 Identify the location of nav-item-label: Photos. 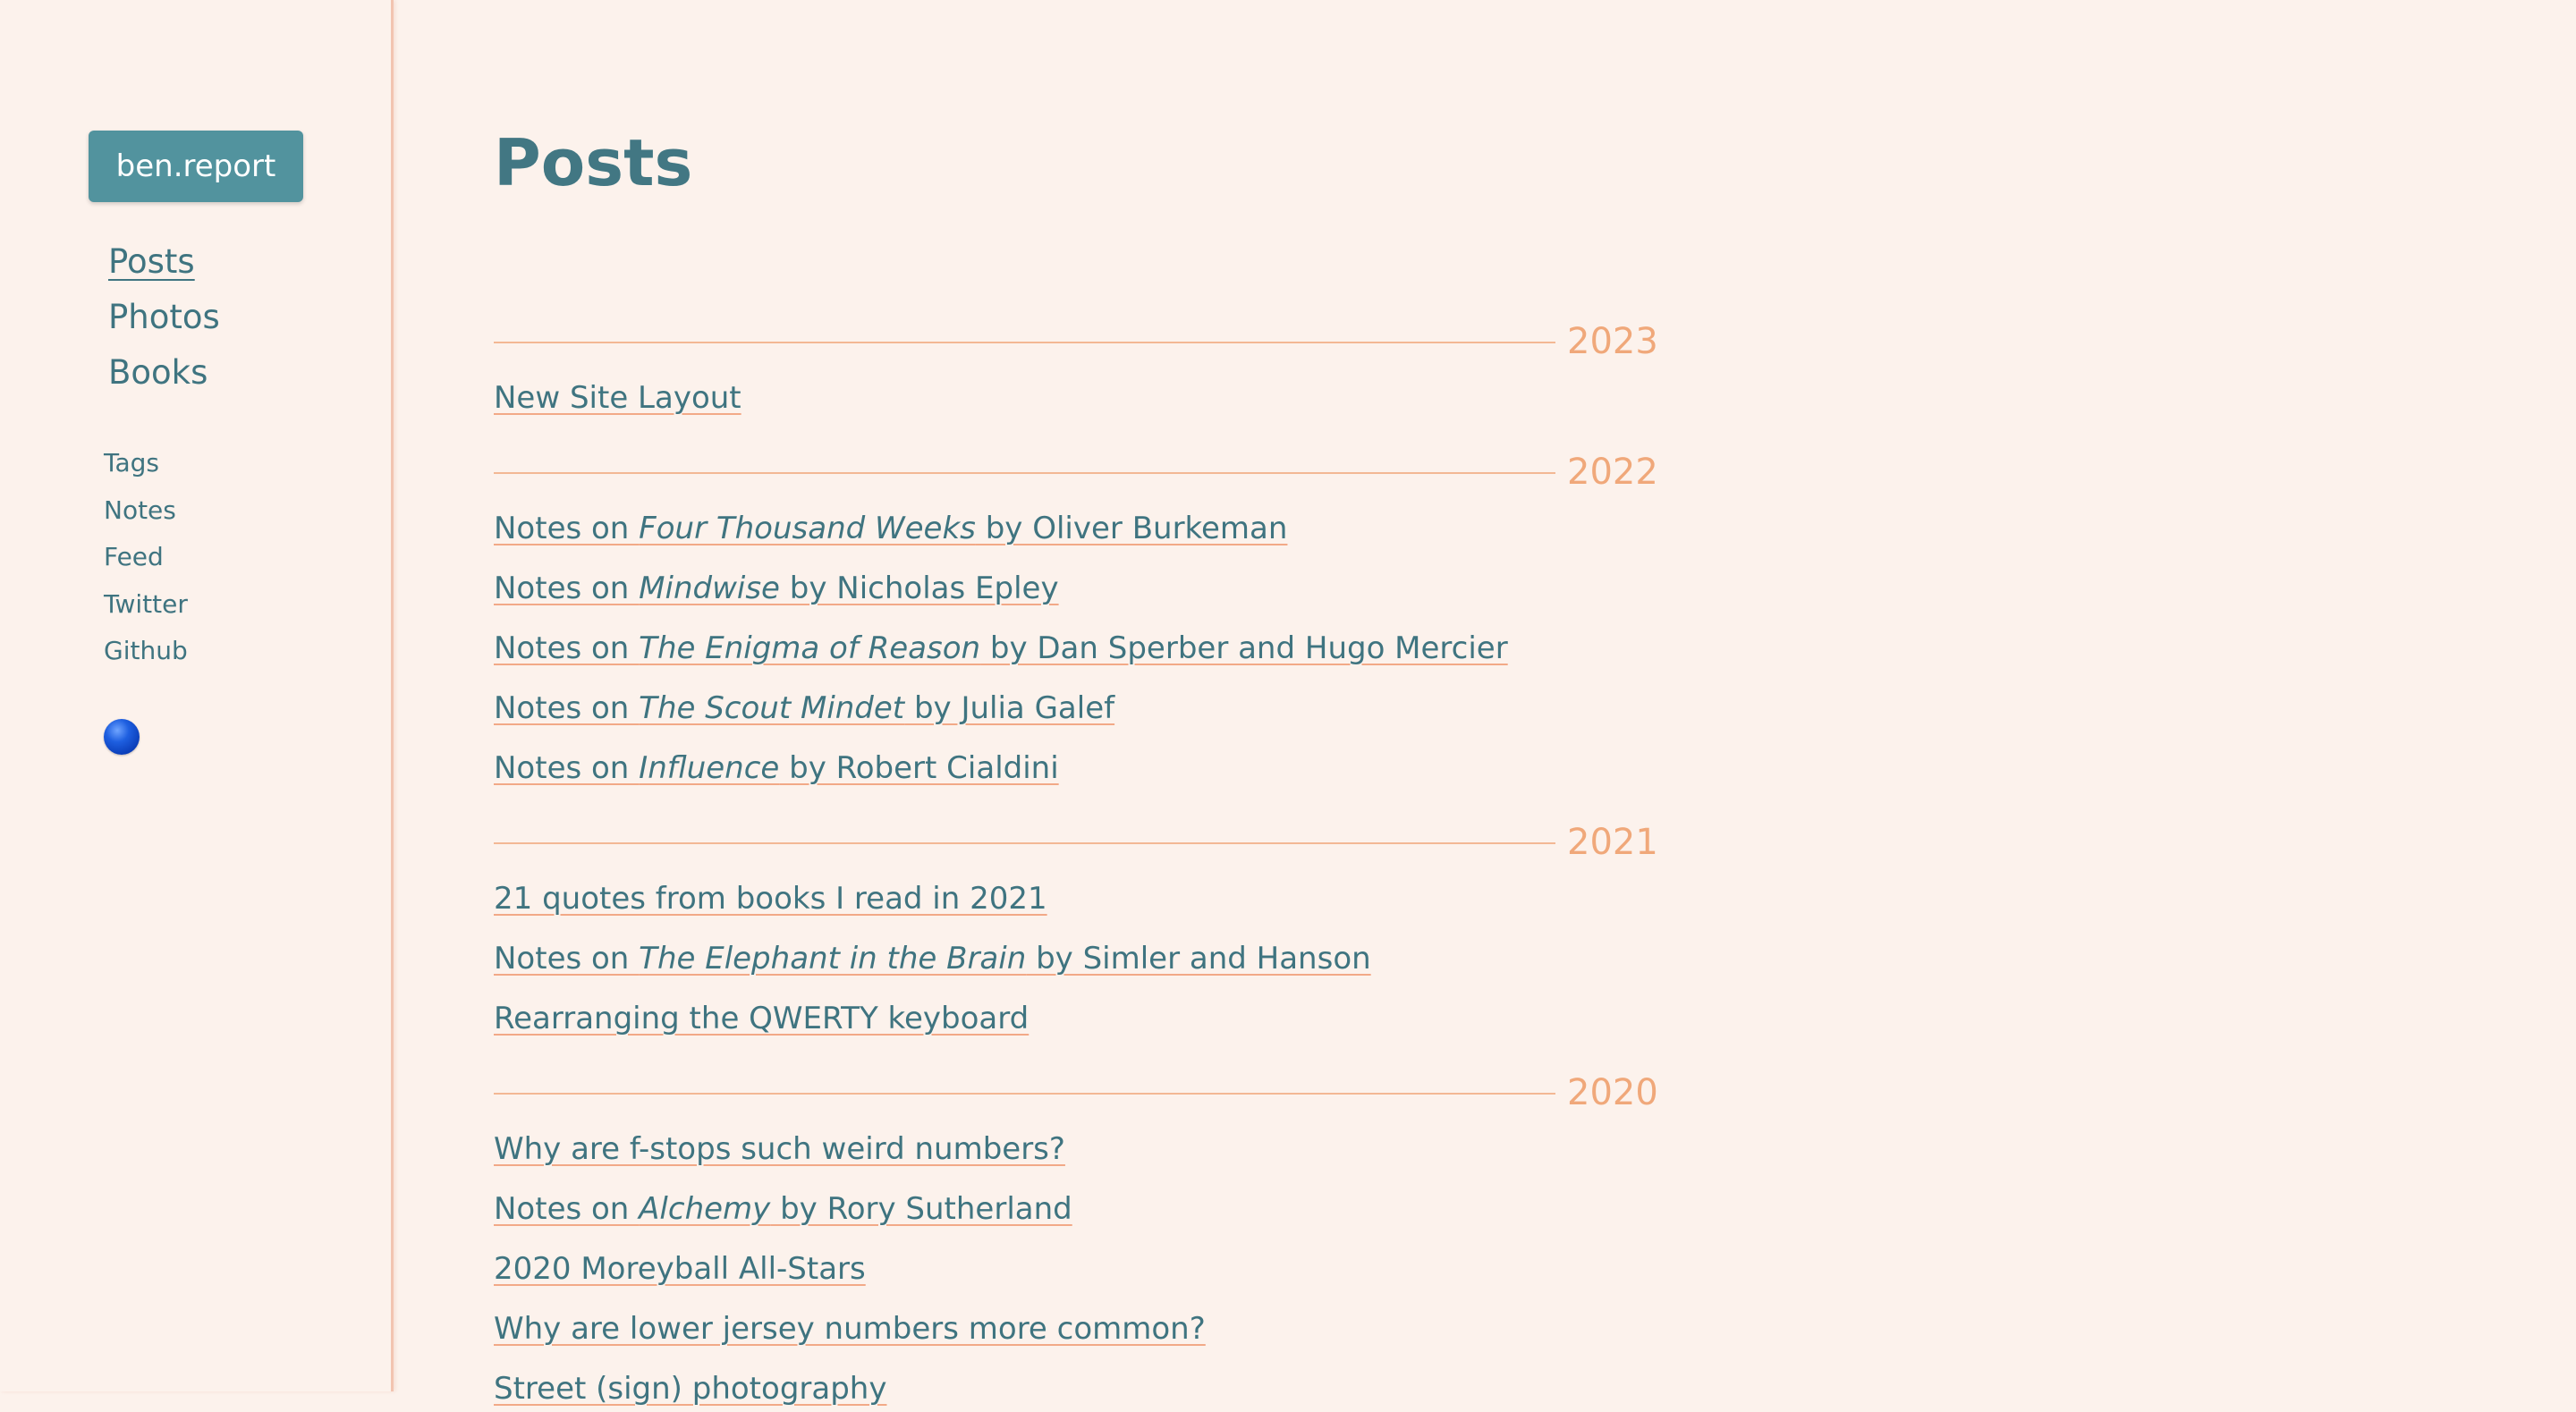
(164, 317).